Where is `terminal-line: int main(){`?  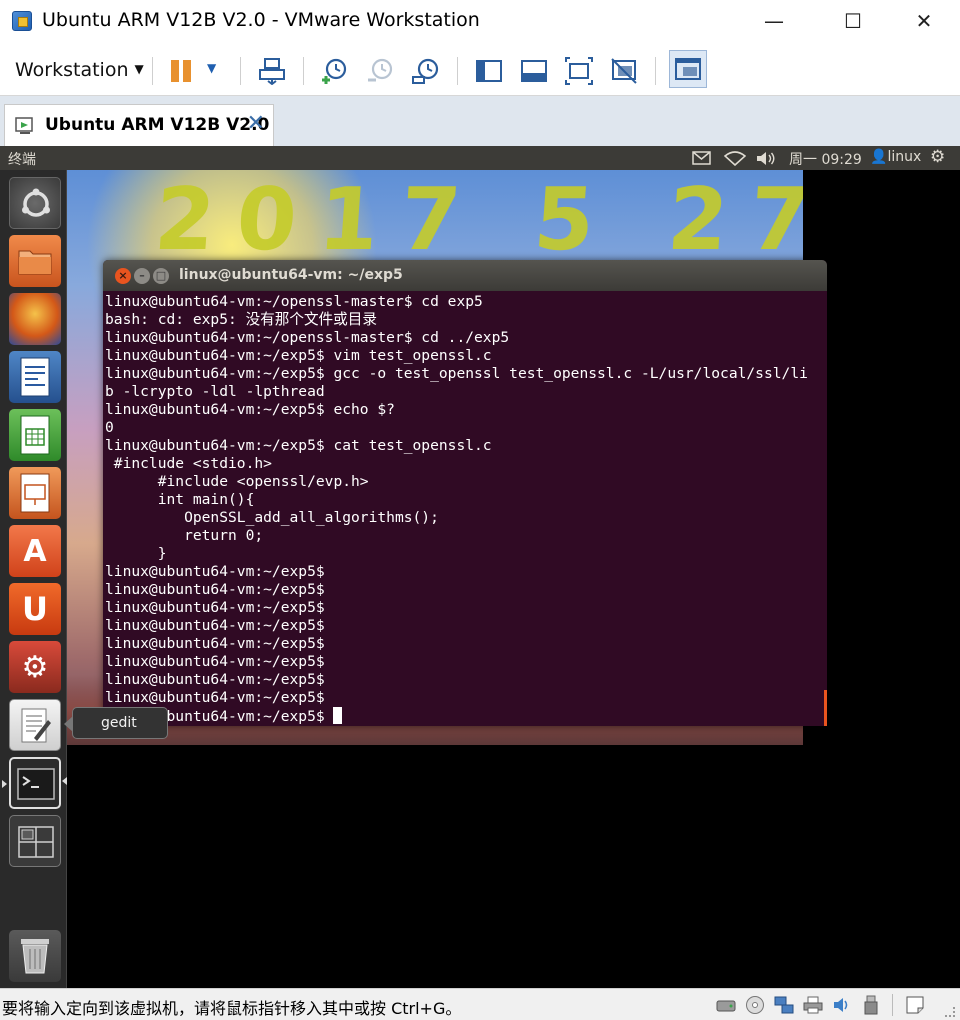 terminal-line: int main(){ is located at coordinates (180, 499).